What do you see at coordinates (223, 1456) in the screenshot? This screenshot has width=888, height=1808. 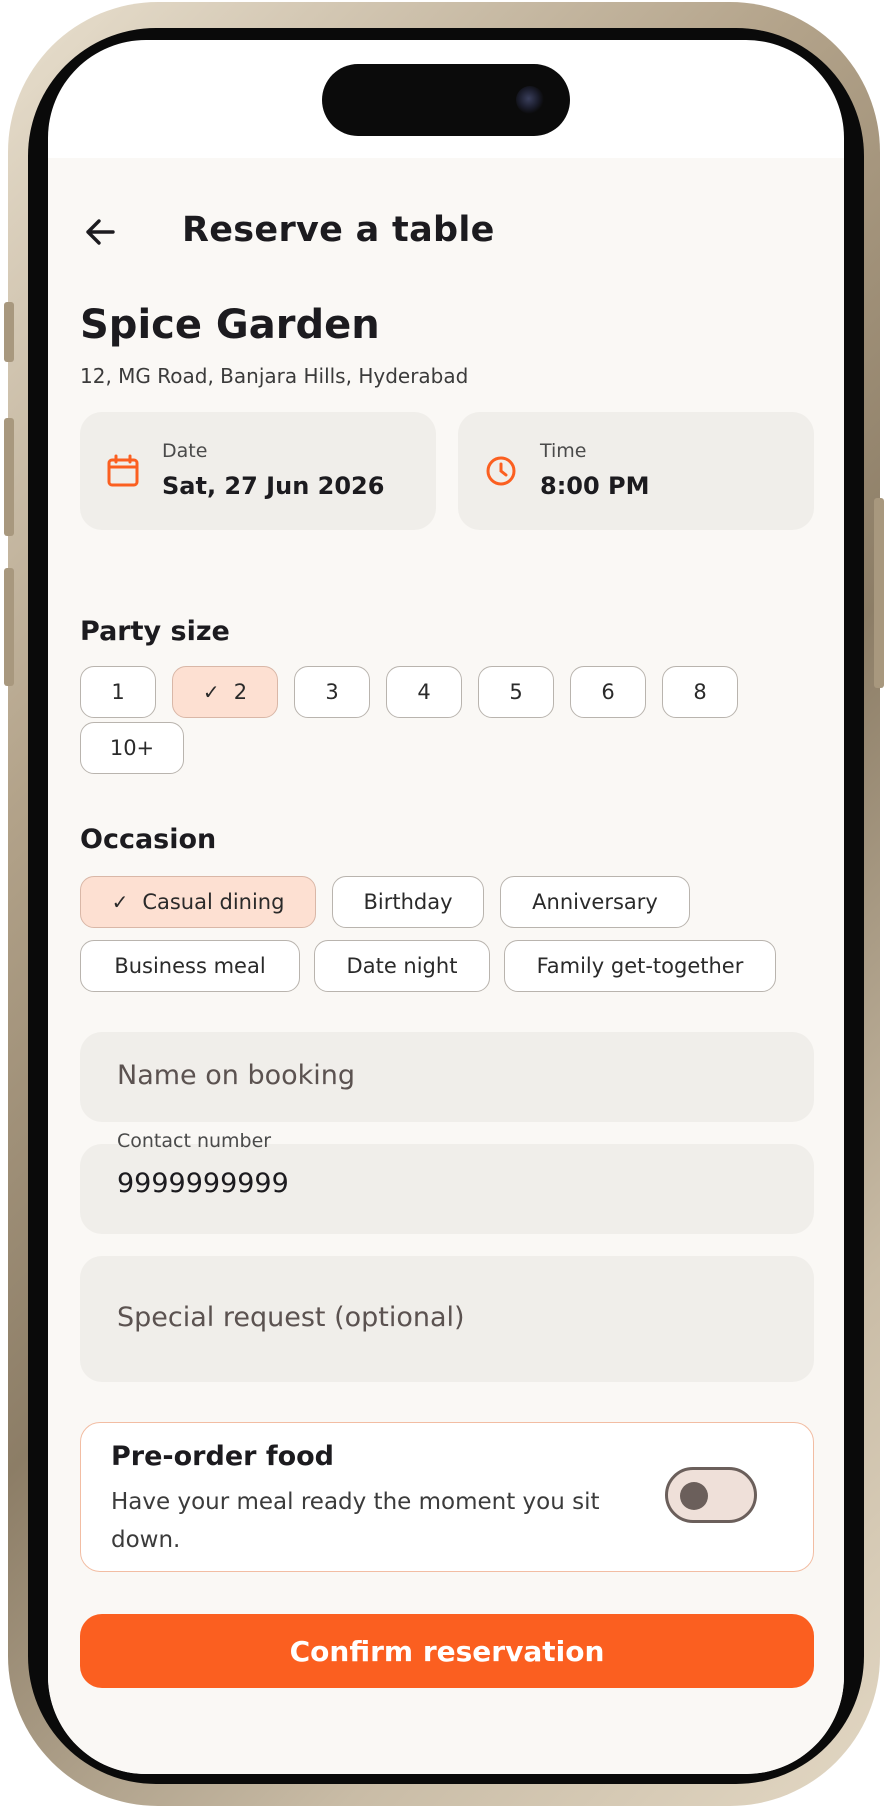 I see `pre-order-title: Pre-order food` at bounding box center [223, 1456].